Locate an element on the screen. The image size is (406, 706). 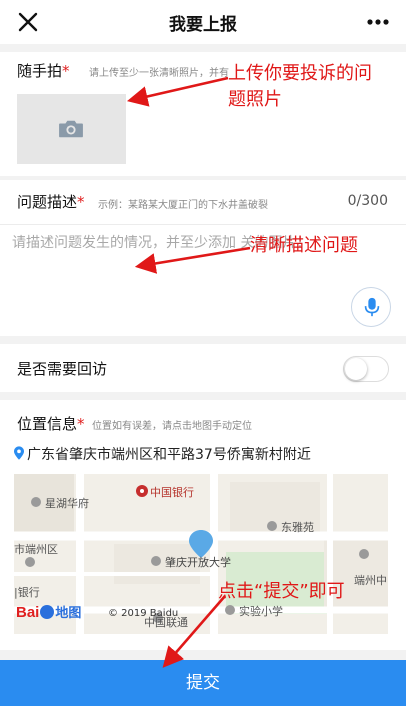
map-label-shiyan: 实验小学 is located at coordinates (261, 611).